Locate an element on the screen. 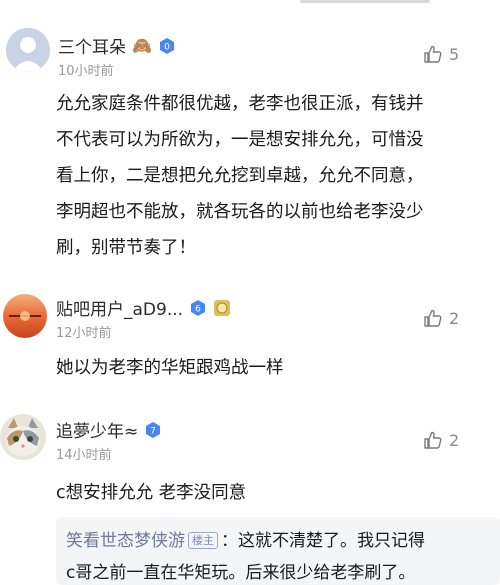 The width and height of the screenshot is (500, 585). default-avatar-icon is located at coordinates (28, 50).